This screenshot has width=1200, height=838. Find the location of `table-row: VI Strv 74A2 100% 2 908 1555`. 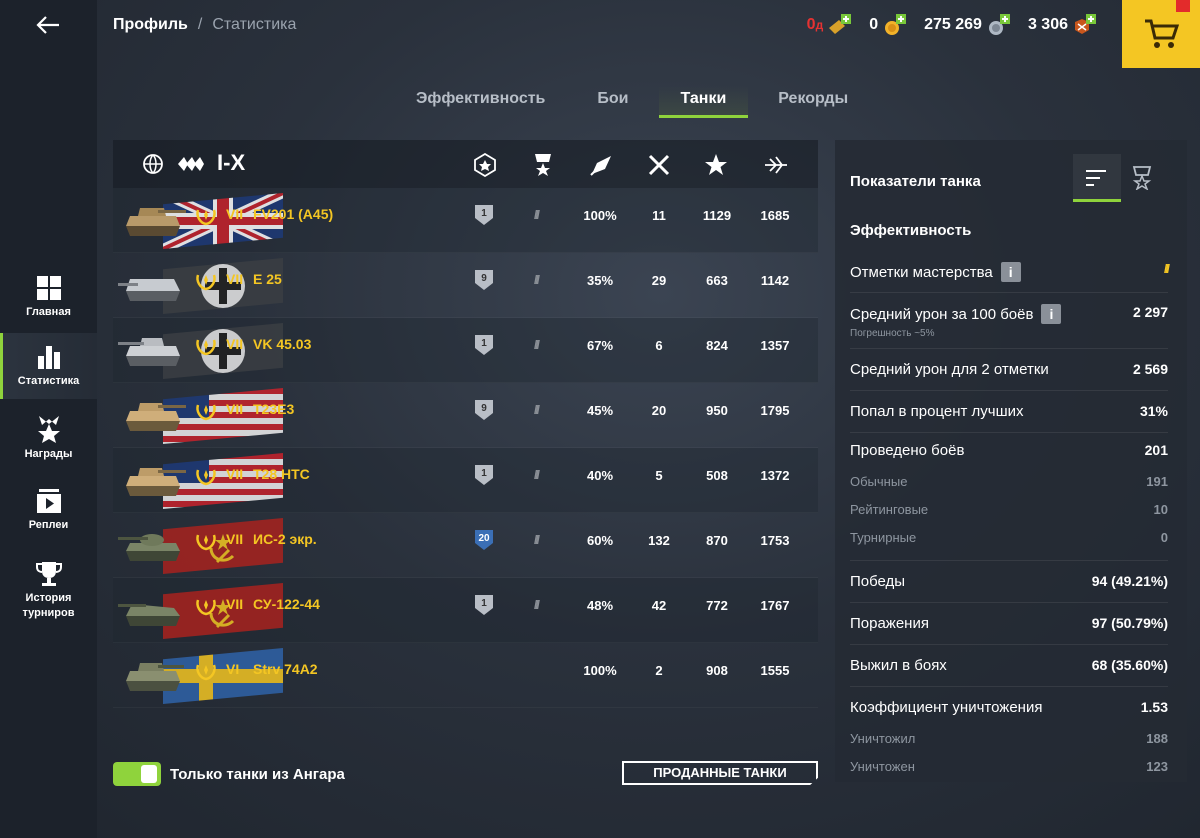

table-row: VI Strv 74A2 100% 2 908 1555 is located at coordinates (465, 675).